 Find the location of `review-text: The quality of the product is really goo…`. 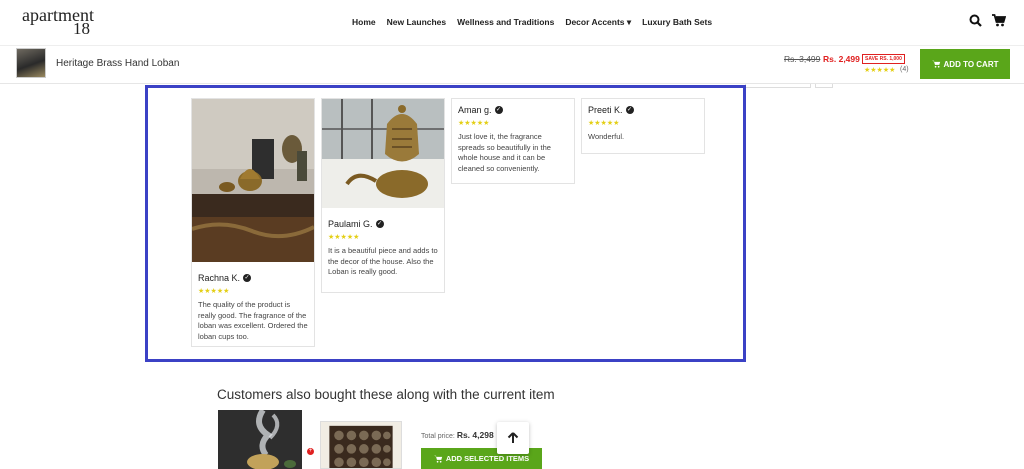

review-text: The quality of the product is really goo… is located at coordinates (253, 320).